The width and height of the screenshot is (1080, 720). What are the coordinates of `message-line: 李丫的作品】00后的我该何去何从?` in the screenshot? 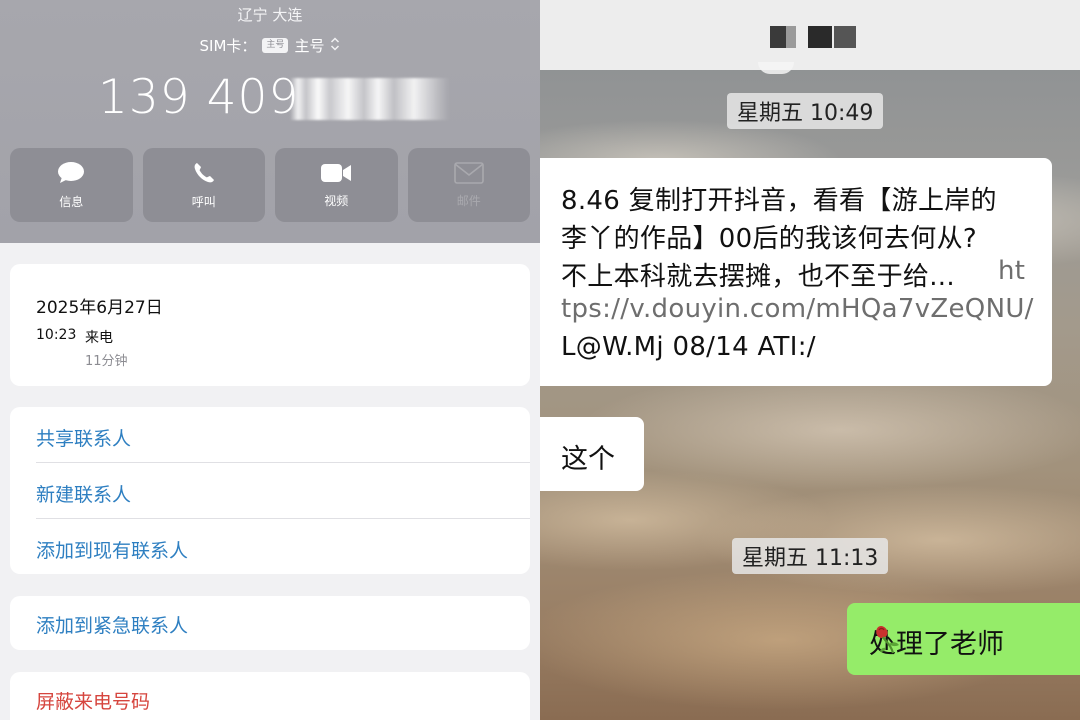 It's located at (769, 239).